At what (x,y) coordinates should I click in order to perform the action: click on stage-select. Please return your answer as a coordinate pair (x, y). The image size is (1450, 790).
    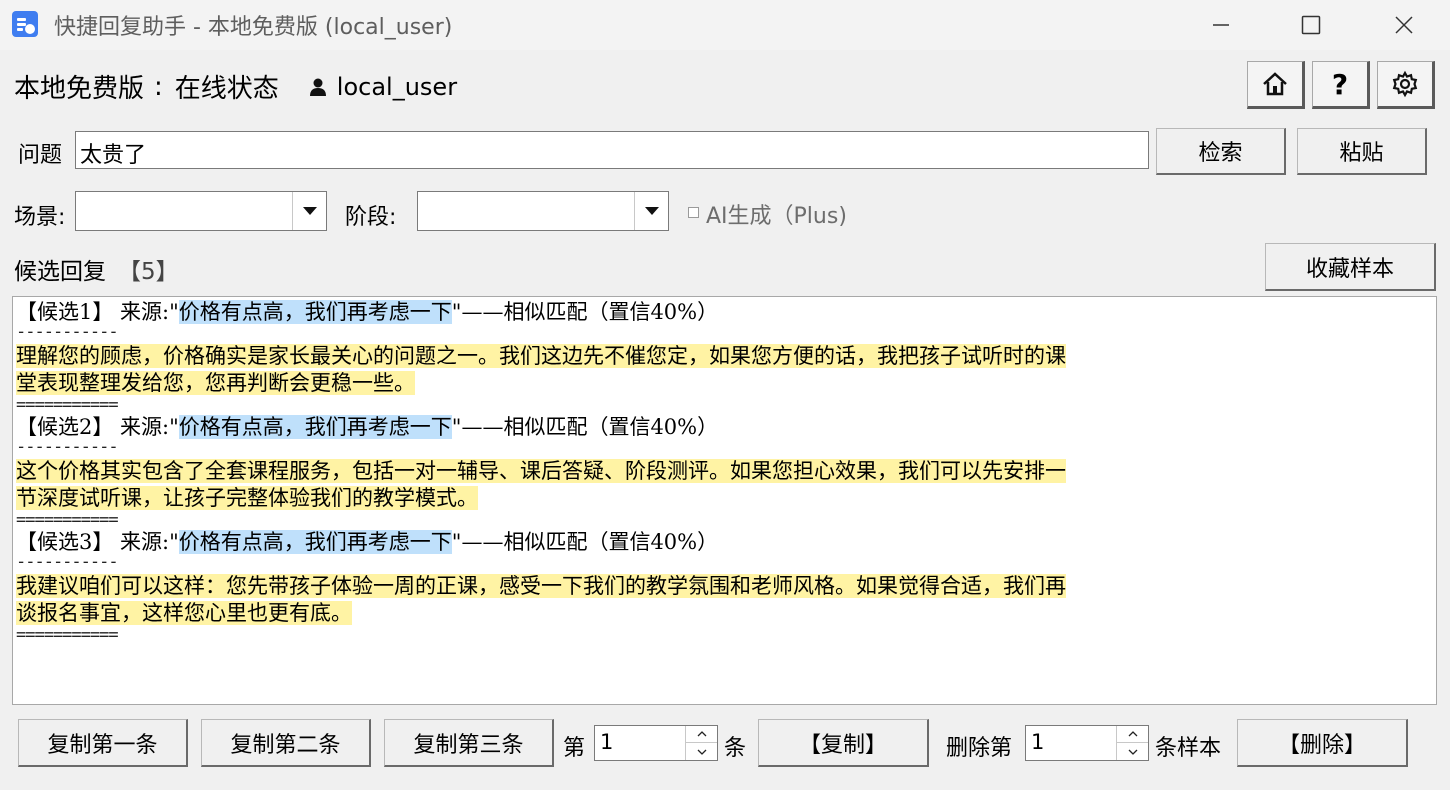
    Looking at the image, I should click on (543, 211).